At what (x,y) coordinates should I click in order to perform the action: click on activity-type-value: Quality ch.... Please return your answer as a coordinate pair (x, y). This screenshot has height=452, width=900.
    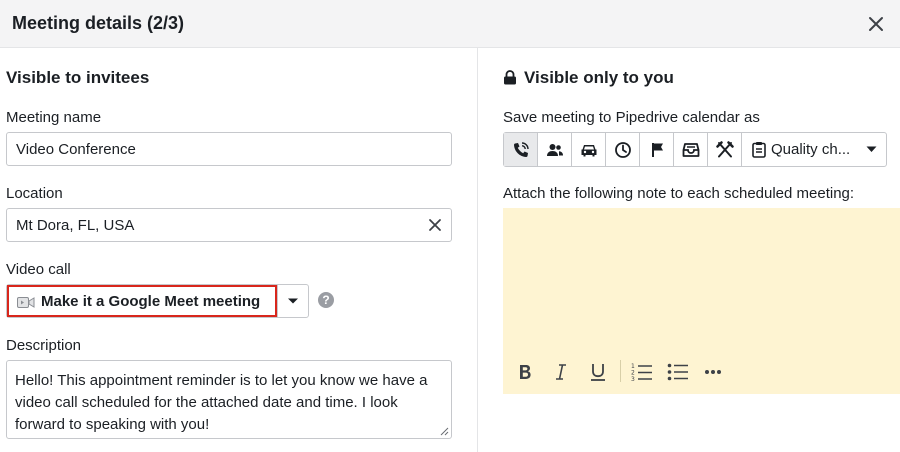
    Looking at the image, I should click on (811, 149).